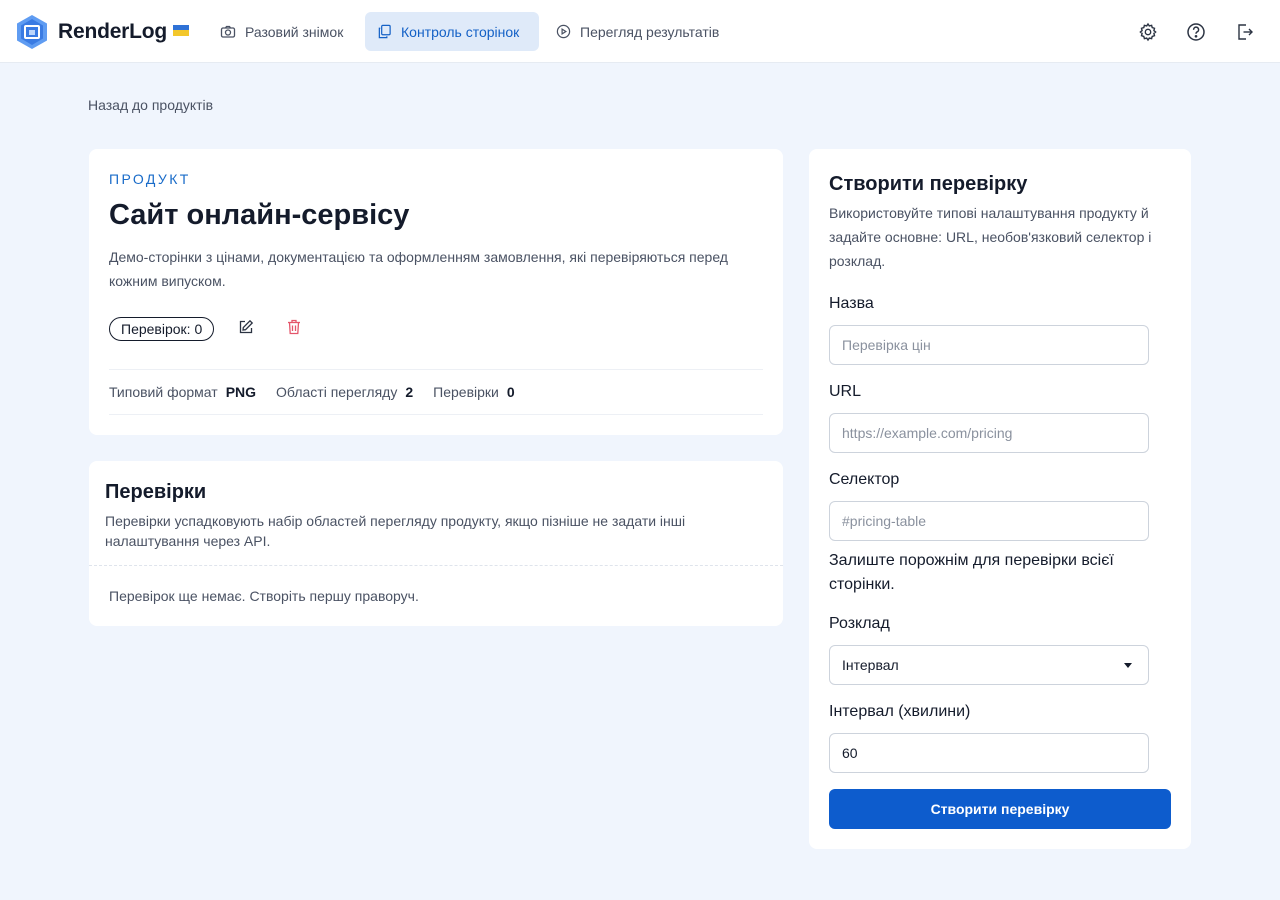 This screenshot has height=900, width=1280. Describe the element at coordinates (928, 184) in the screenshot. I see `form-title: Створити перевірку` at that location.